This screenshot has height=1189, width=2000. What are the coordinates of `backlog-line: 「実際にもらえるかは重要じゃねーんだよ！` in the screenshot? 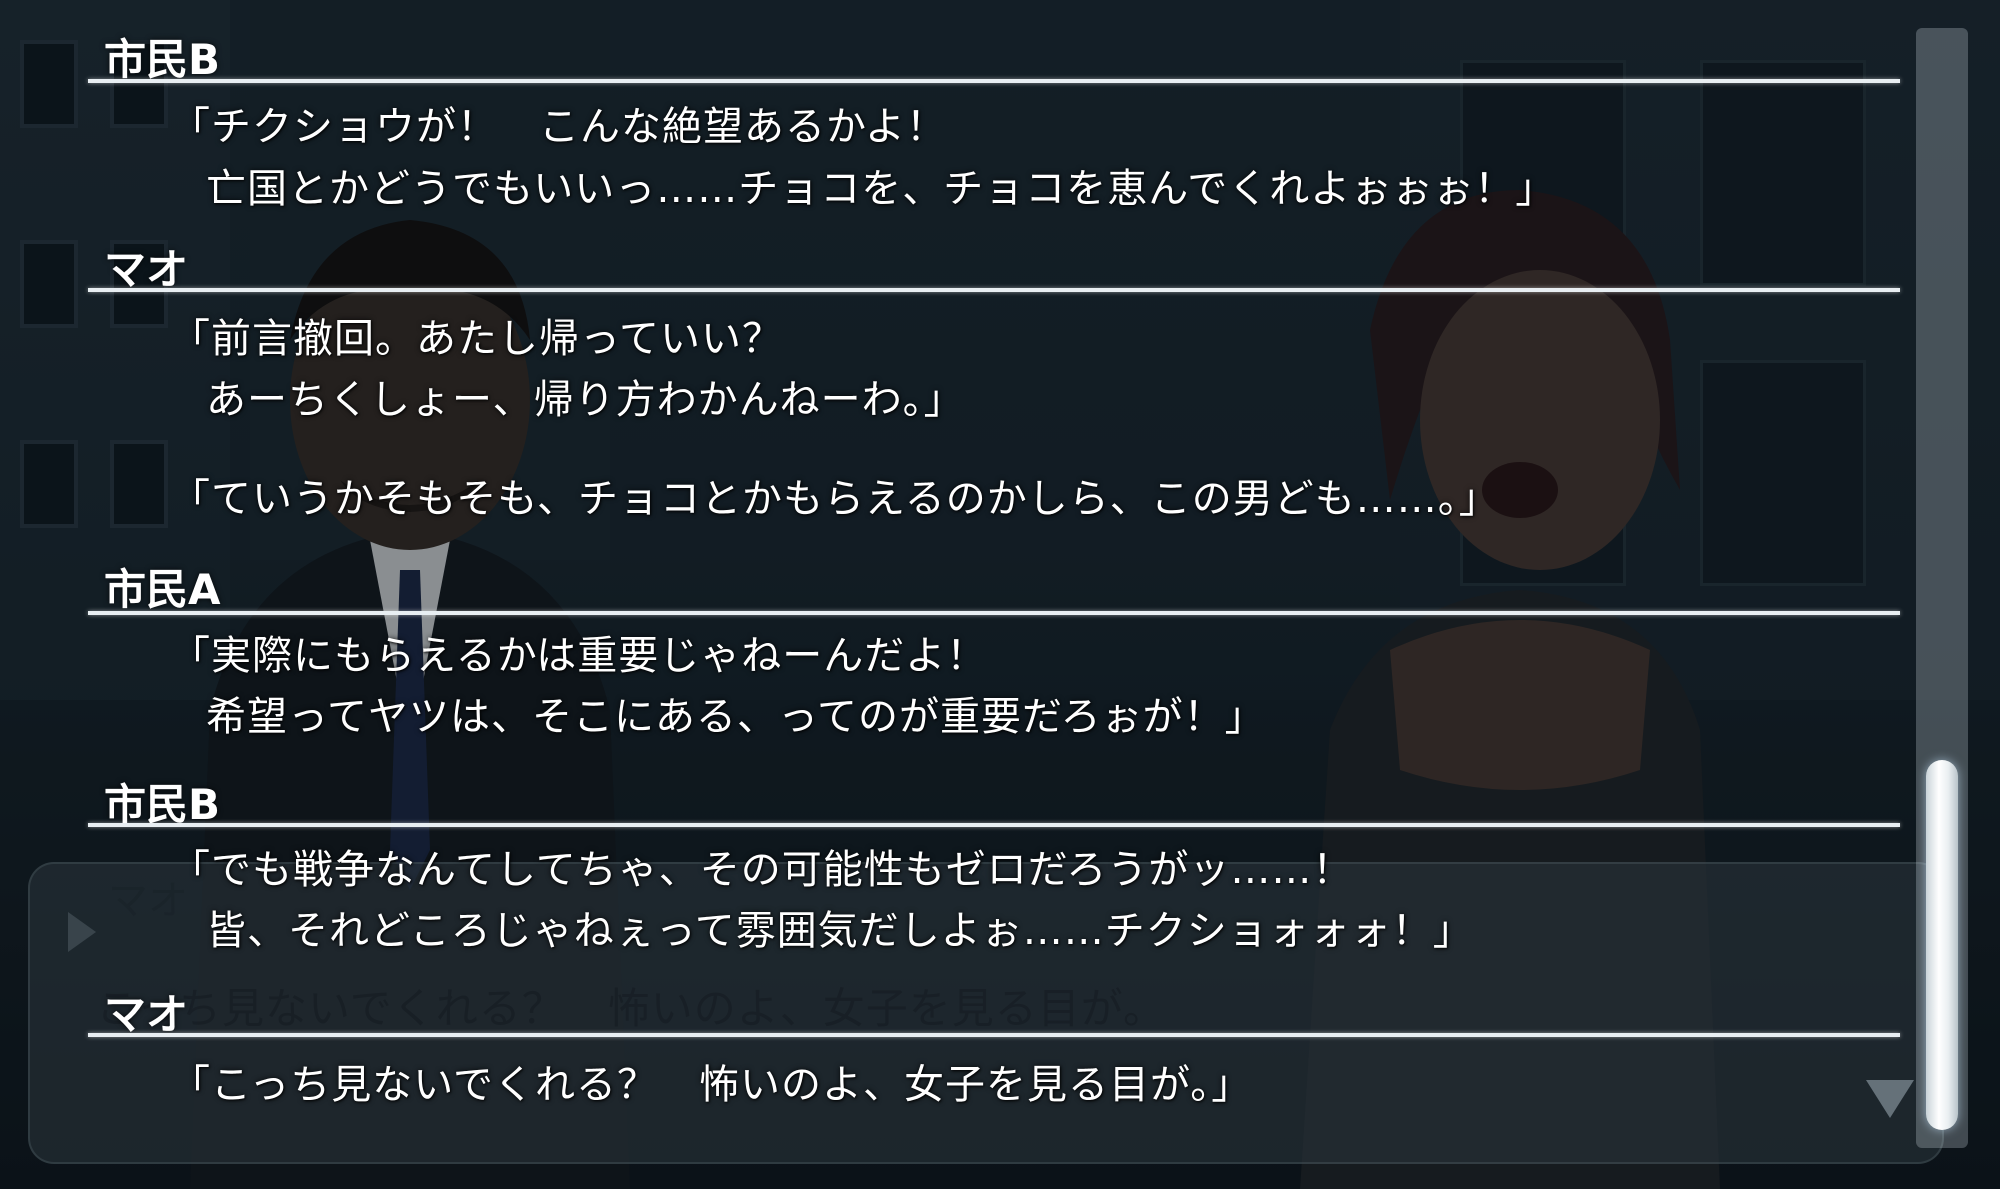 It's located at (578, 652).